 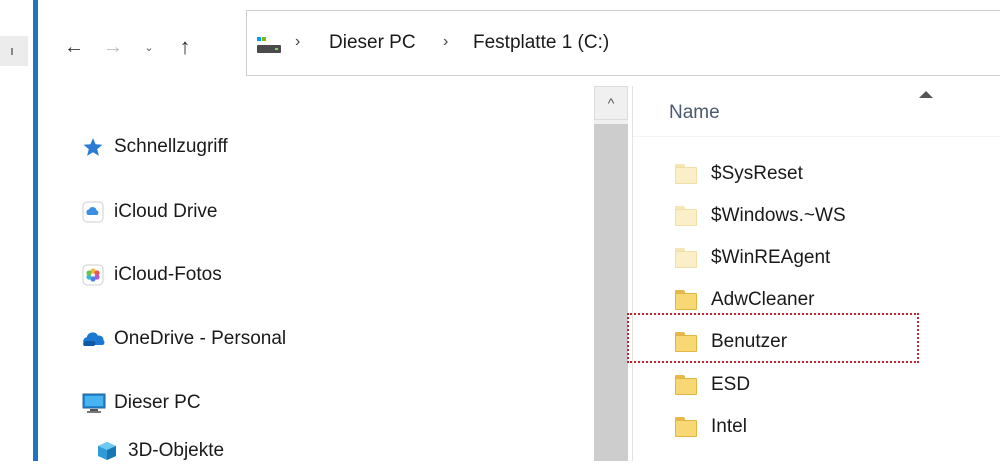 I want to click on list-item: ESD, so click(x=712, y=385).